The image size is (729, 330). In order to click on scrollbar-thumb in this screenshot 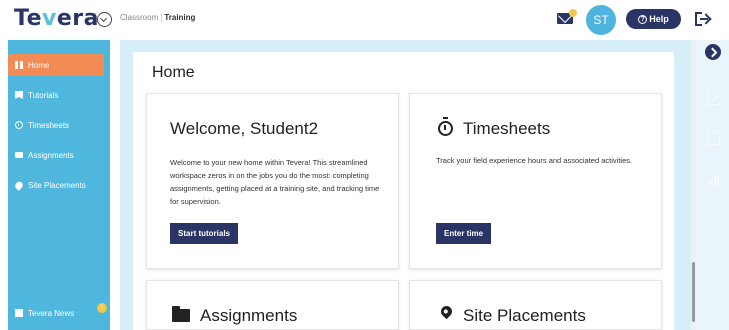, I will do `click(693, 292)`.